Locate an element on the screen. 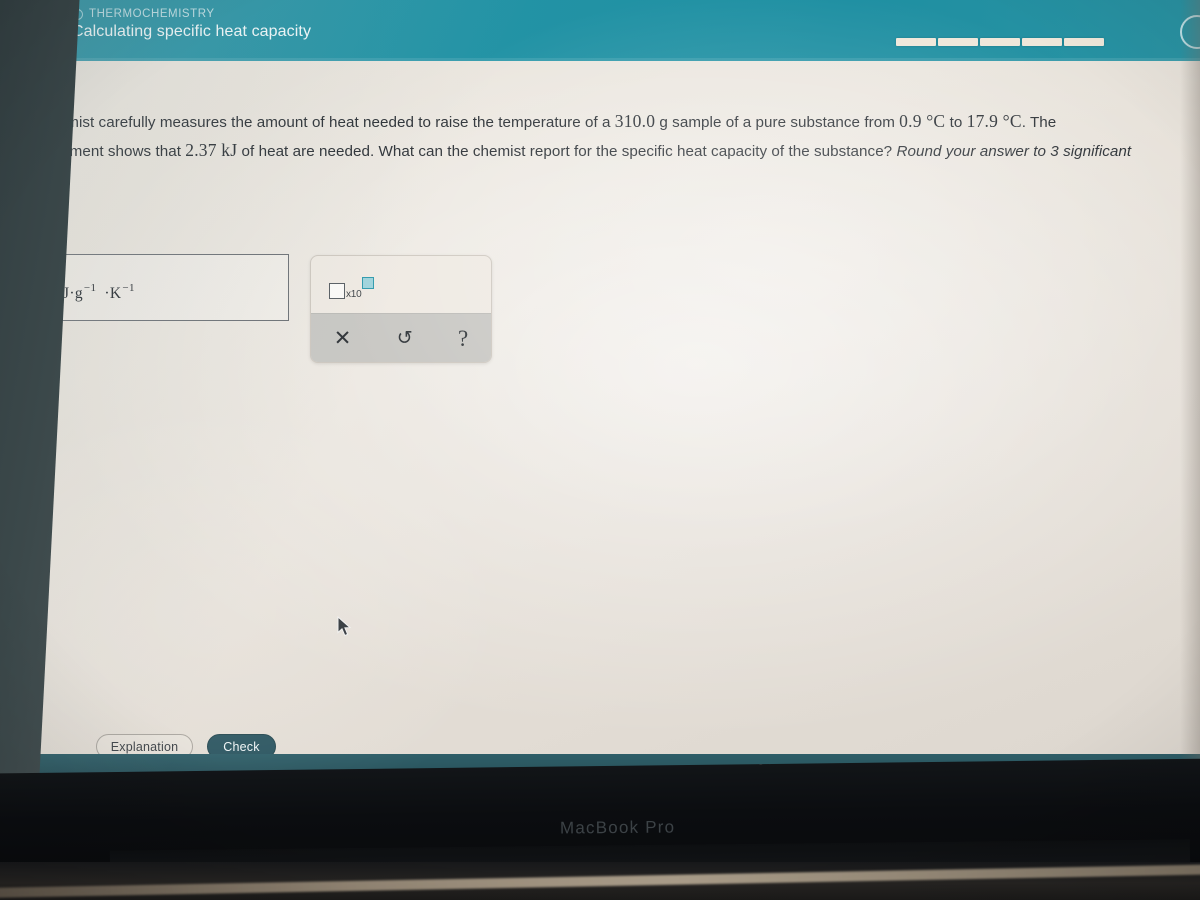  unit-kelvin: K is located at coordinates (115, 293).